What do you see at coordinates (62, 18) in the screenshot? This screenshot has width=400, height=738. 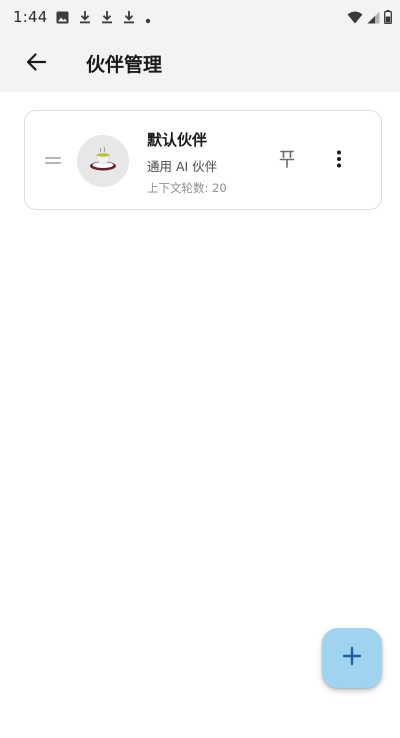 I see `image-icon` at bounding box center [62, 18].